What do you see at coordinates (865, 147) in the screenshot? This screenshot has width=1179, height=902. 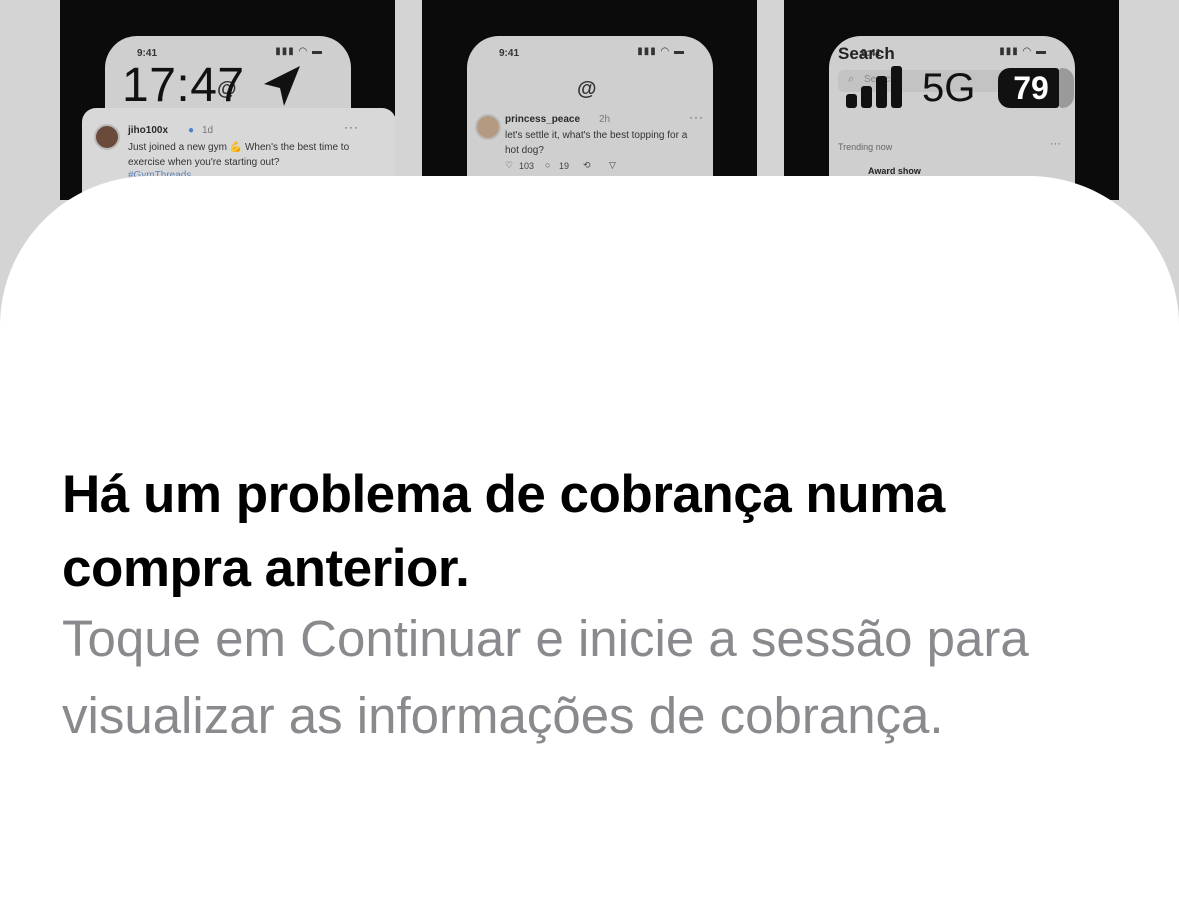 I see `trending-label: Trending now` at bounding box center [865, 147].